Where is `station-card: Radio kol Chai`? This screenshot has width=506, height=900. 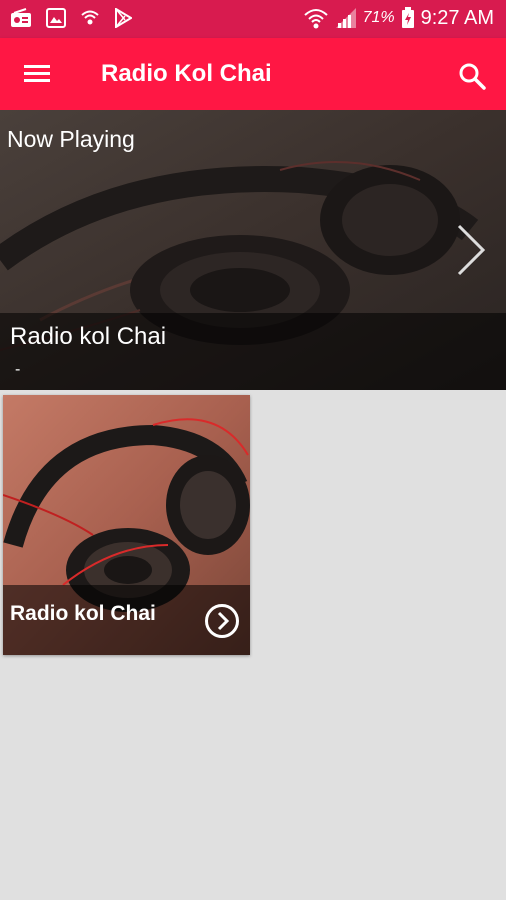
station-card: Radio kol Chai is located at coordinates (126, 525).